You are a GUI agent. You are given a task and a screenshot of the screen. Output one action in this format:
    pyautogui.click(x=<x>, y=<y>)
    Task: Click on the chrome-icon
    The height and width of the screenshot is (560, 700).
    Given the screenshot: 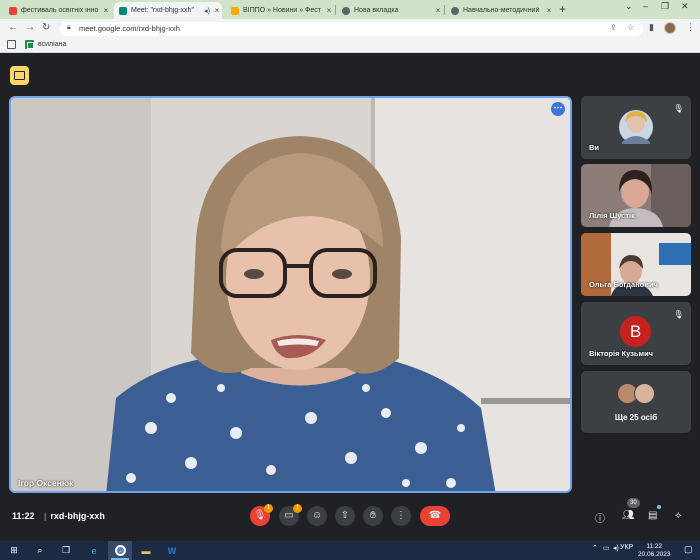 What is the action you would take?
    pyautogui.click(x=120, y=550)
    